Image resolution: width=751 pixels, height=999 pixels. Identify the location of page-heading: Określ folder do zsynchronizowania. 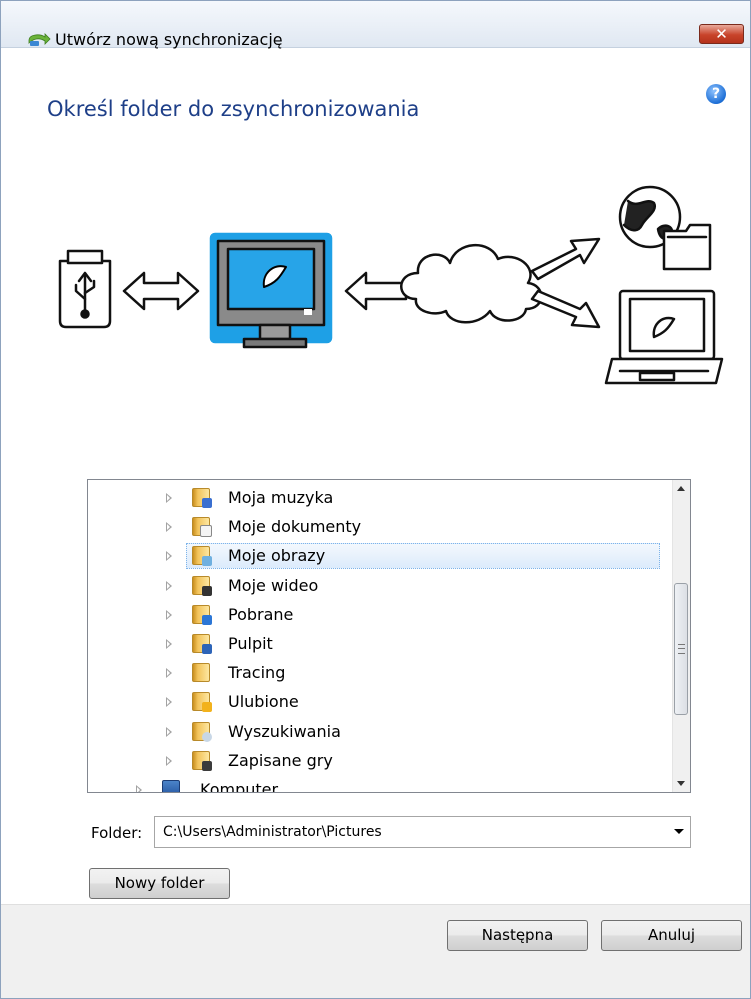
(233, 109).